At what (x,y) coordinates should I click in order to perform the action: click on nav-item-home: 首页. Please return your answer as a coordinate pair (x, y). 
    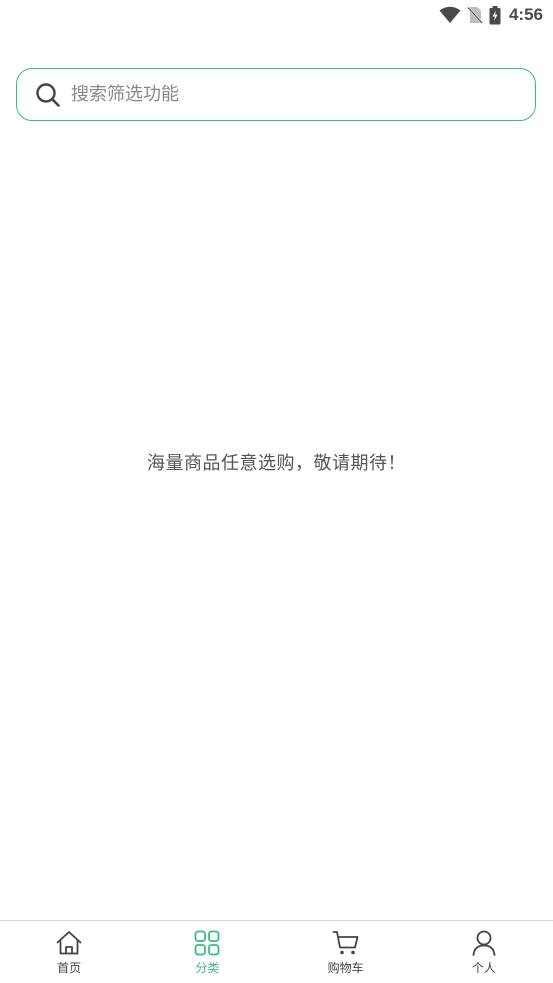
    Looking at the image, I should click on (69, 952).